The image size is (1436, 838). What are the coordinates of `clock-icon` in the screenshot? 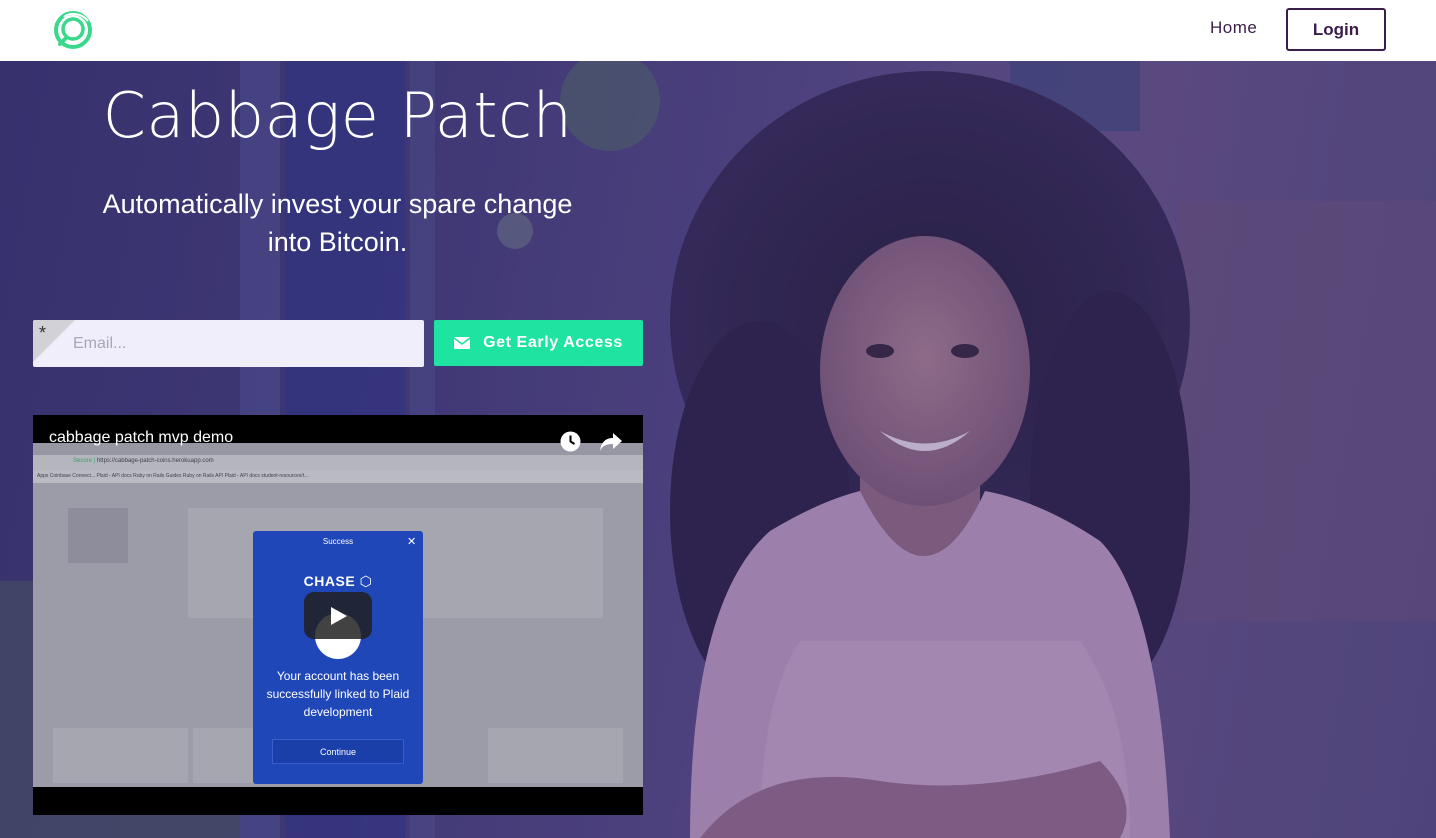 It's located at (570, 441).